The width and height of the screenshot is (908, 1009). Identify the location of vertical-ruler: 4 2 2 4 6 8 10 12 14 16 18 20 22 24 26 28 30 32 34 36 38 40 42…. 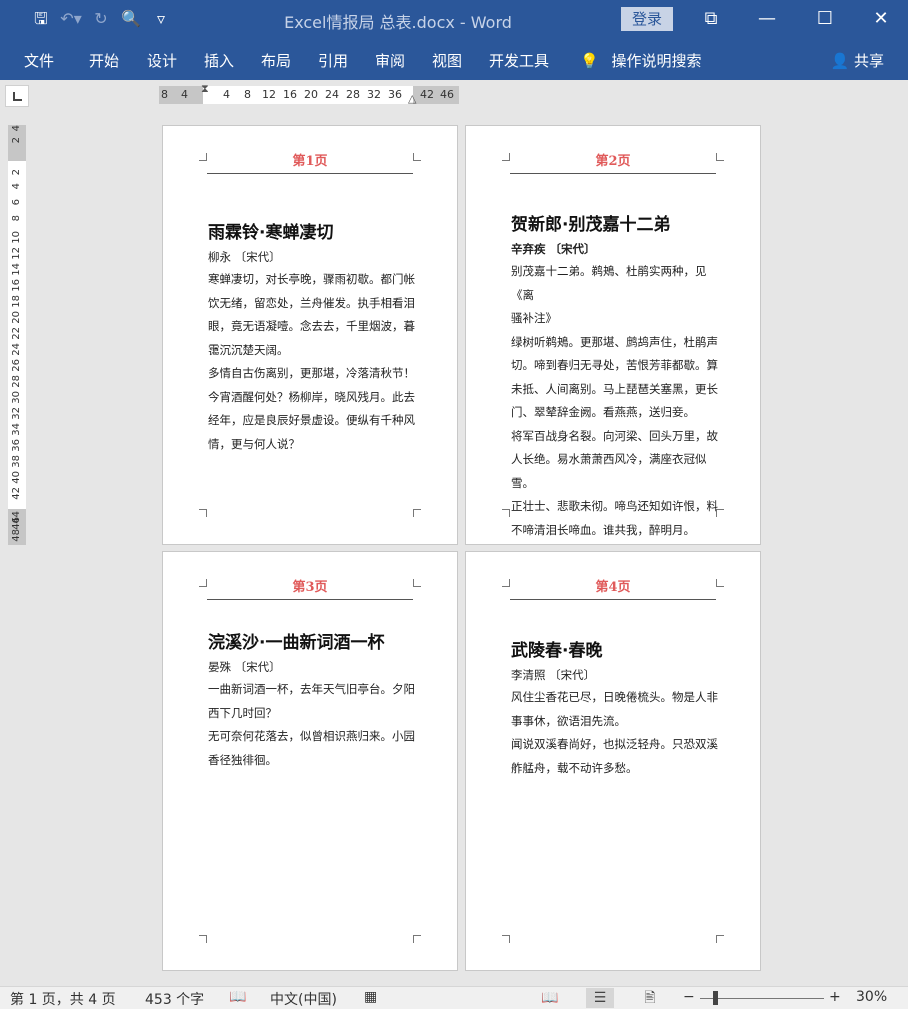
(17, 335).